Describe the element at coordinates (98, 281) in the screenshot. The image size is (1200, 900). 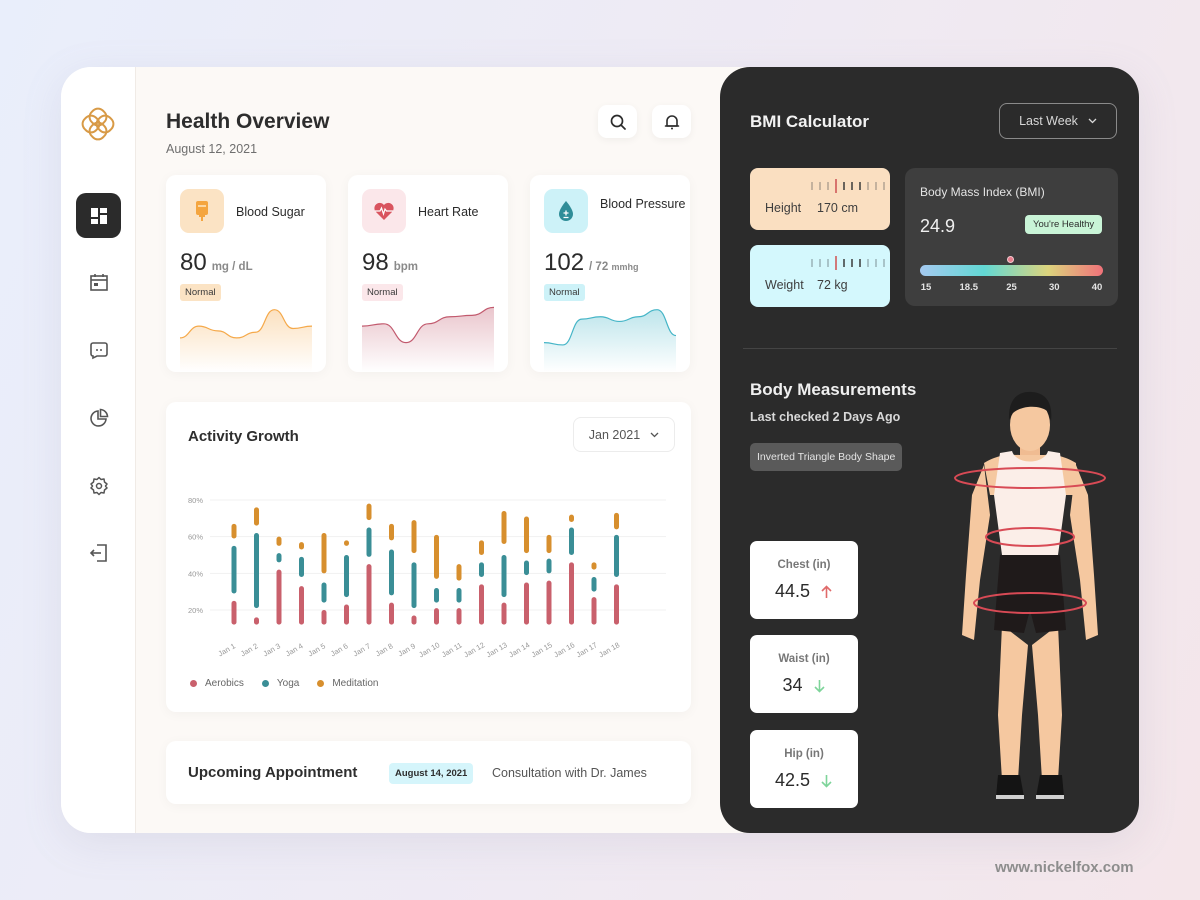
I see `sidebar-item-calendar` at that location.